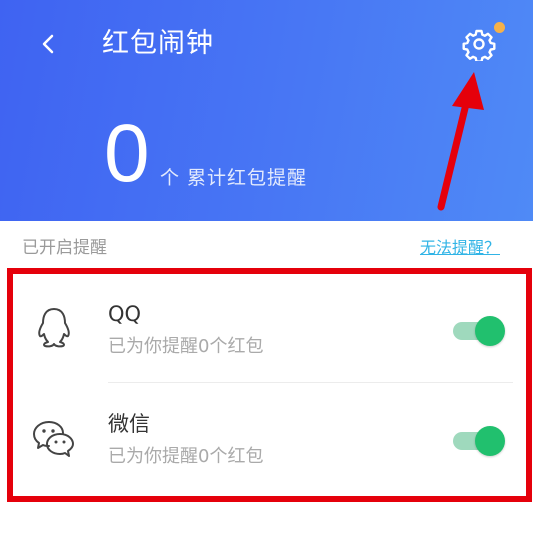  What do you see at coordinates (129, 424) in the screenshot?
I see `app-name: 微信` at bounding box center [129, 424].